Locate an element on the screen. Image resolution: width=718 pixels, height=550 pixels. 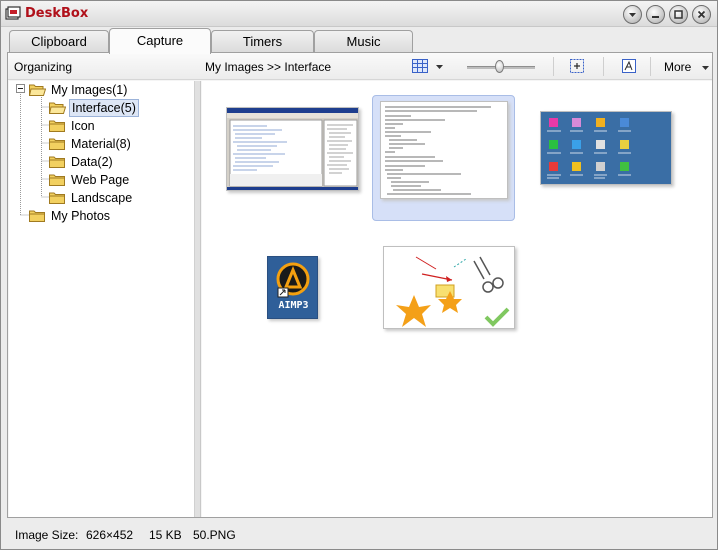
thumbnail-caption: AIMP3 is located at coordinates (293, 305).